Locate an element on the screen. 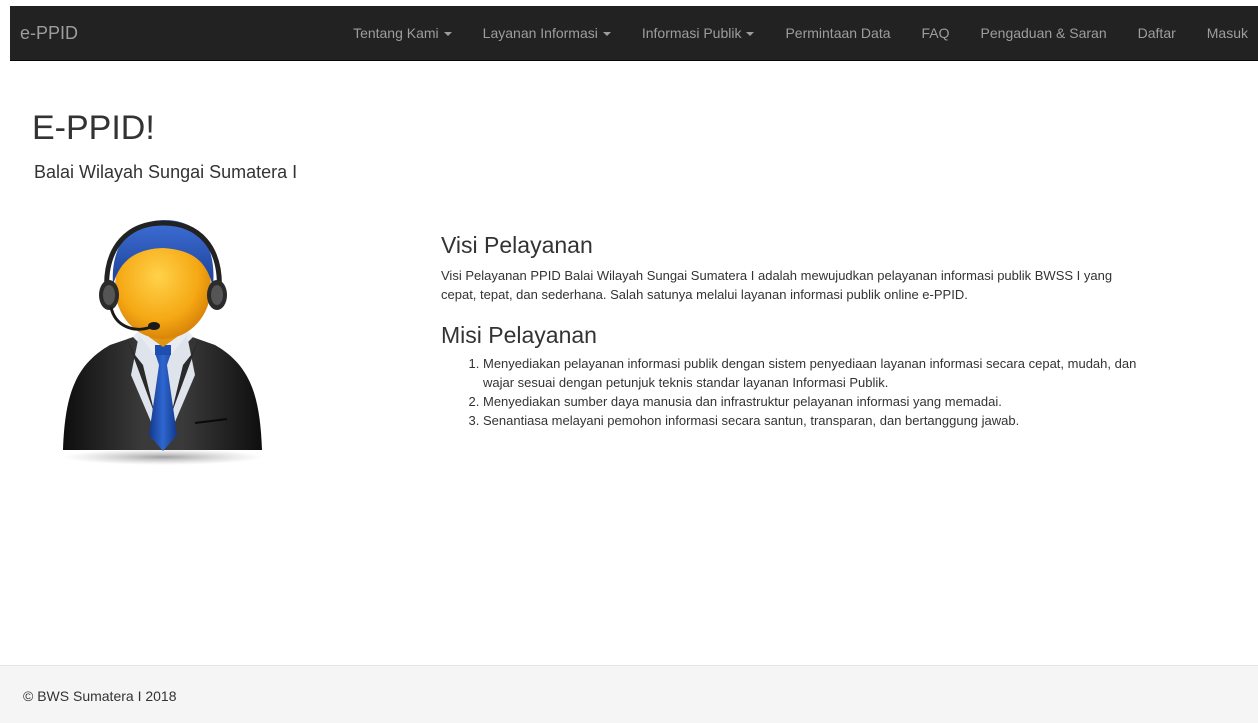 The height and width of the screenshot is (723, 1258). footer: © BWS Sumatera I 2018 is located at coordinates (629, 694).